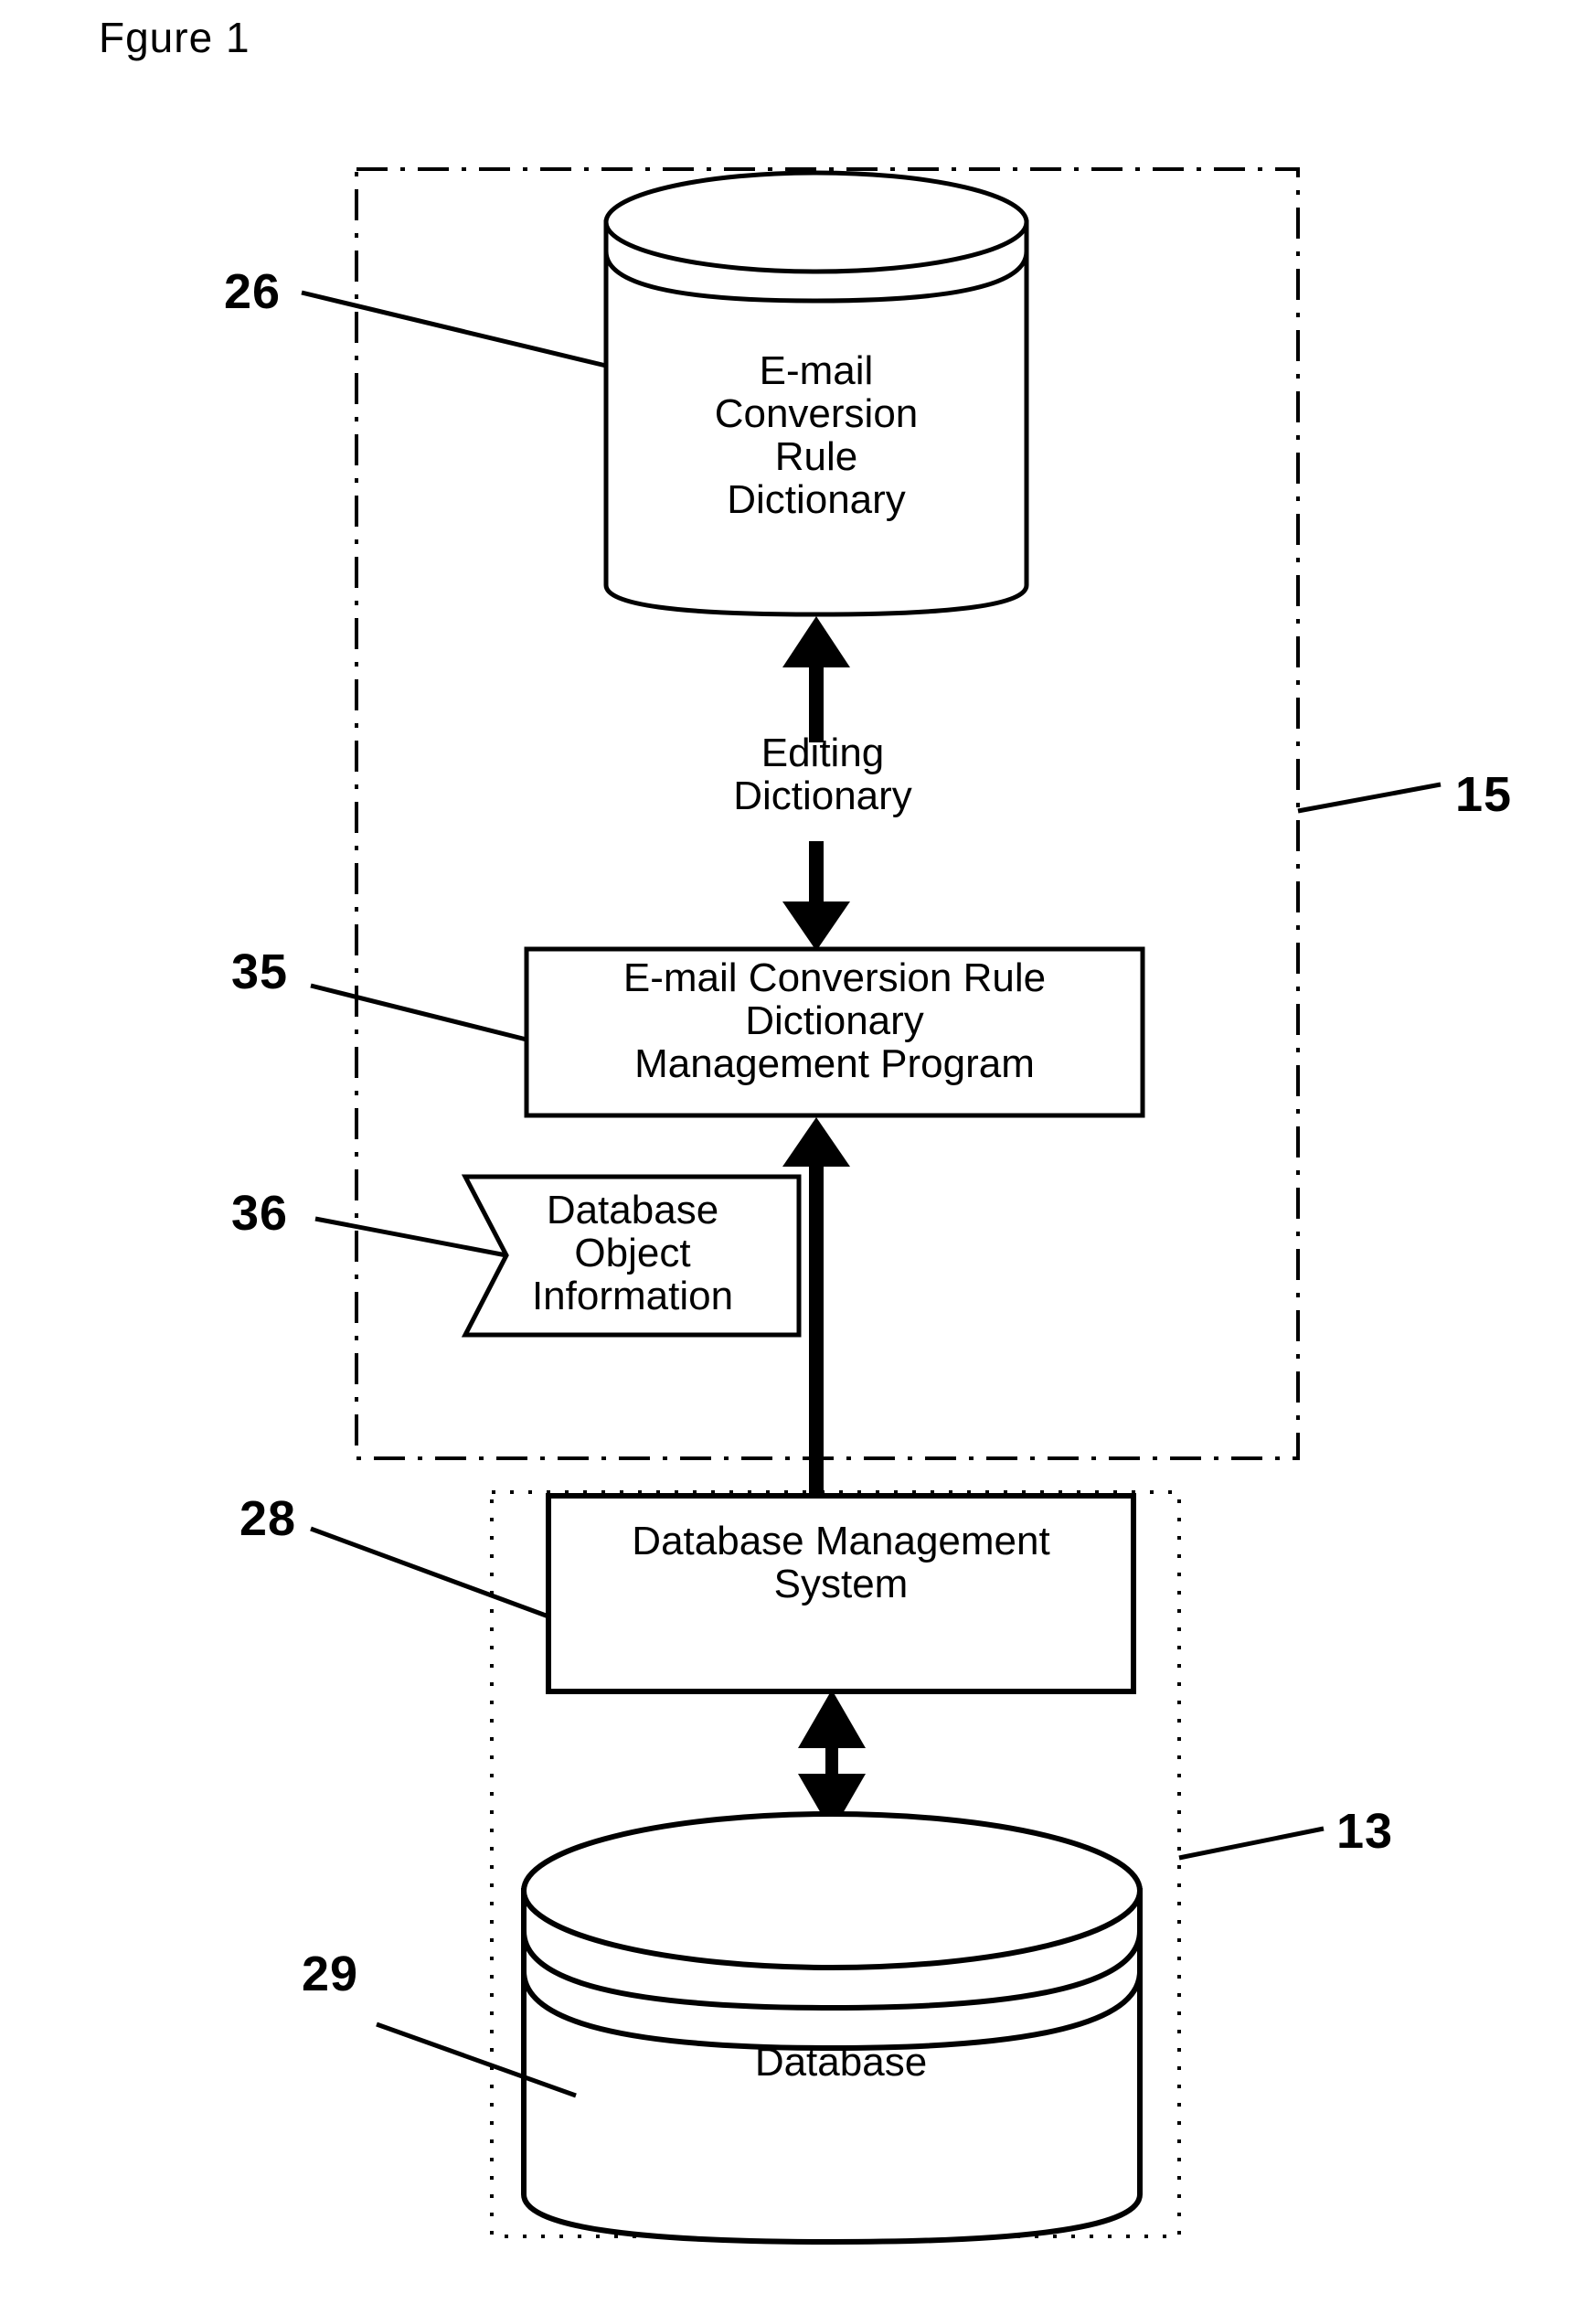 This screenshot has height=2315, width=1596. What do you see at coordinates (253, 291) in the screenshot?
I see `reference-numeral-26: 26` at bounding box center [253, 291].